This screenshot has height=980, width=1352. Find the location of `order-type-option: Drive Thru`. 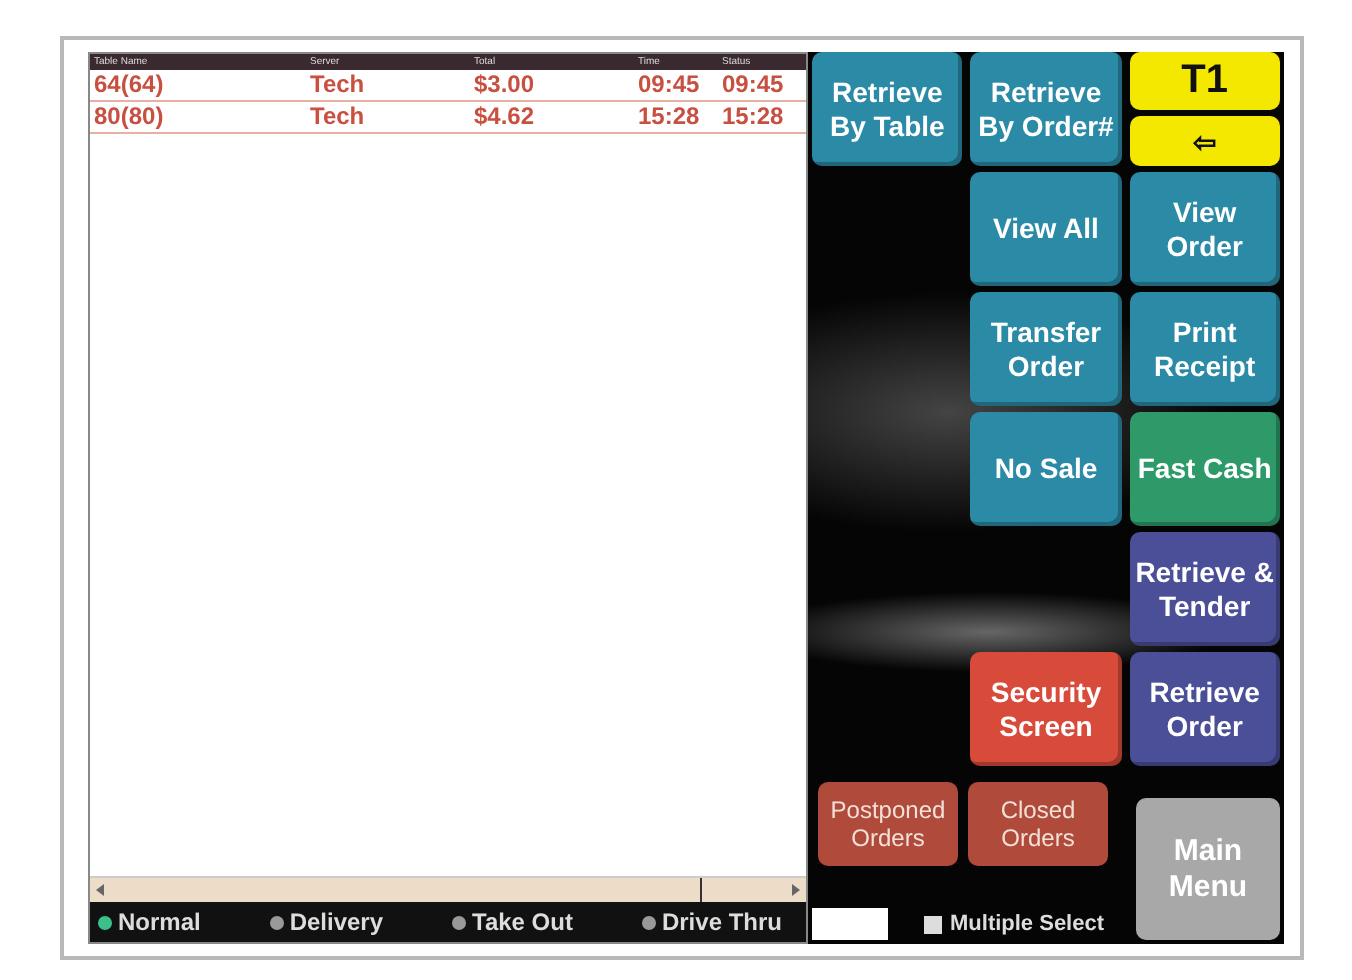

order-type-option: Drive Thru is located at coordinates (711, 922).